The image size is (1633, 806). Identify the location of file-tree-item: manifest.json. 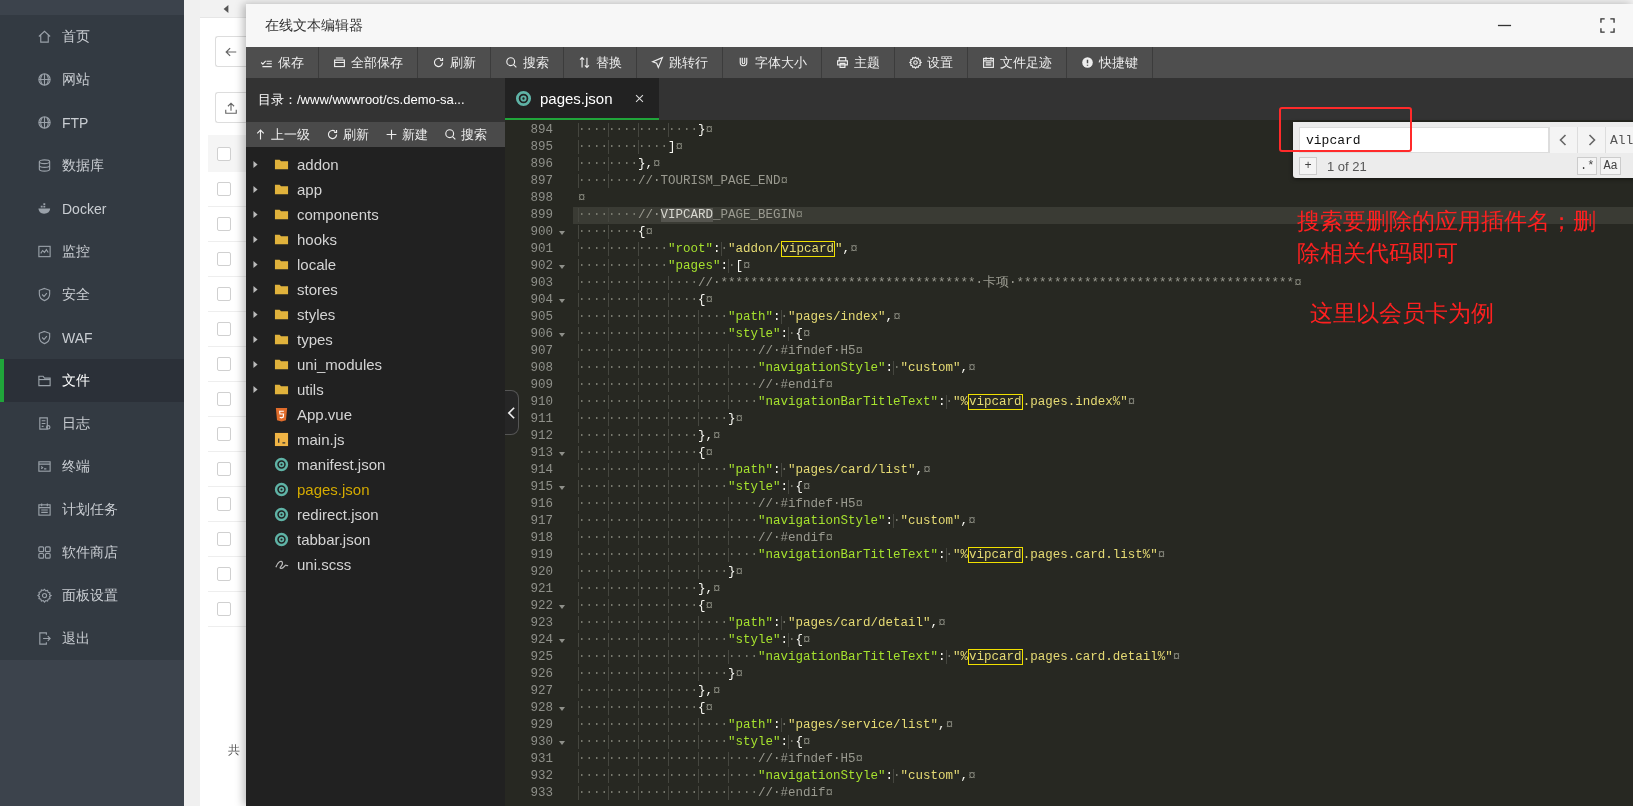
(375, 464).